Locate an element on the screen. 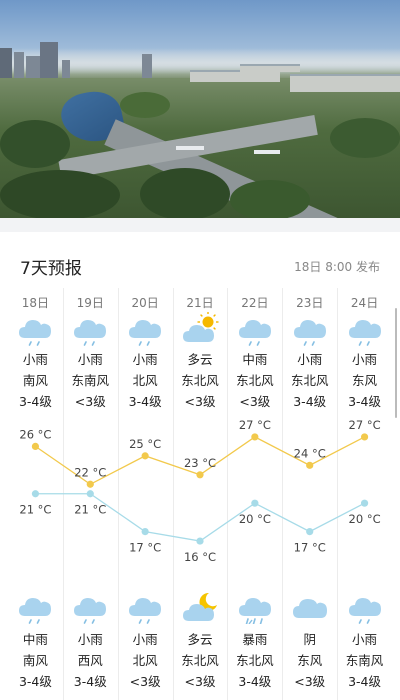 Image resolution: width=400 pixels, height=700 pixels. high-temp-label: 23 °C is located at coordinates (200, 463).